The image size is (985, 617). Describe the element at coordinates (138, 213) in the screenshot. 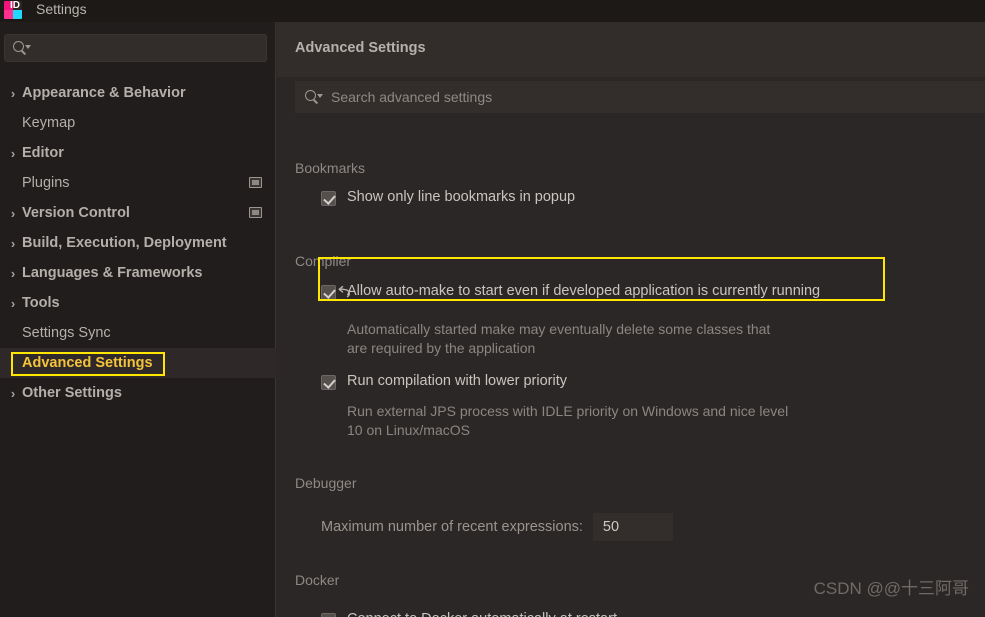

I see `sidebar-item-version-control: › Version Control` at that location.